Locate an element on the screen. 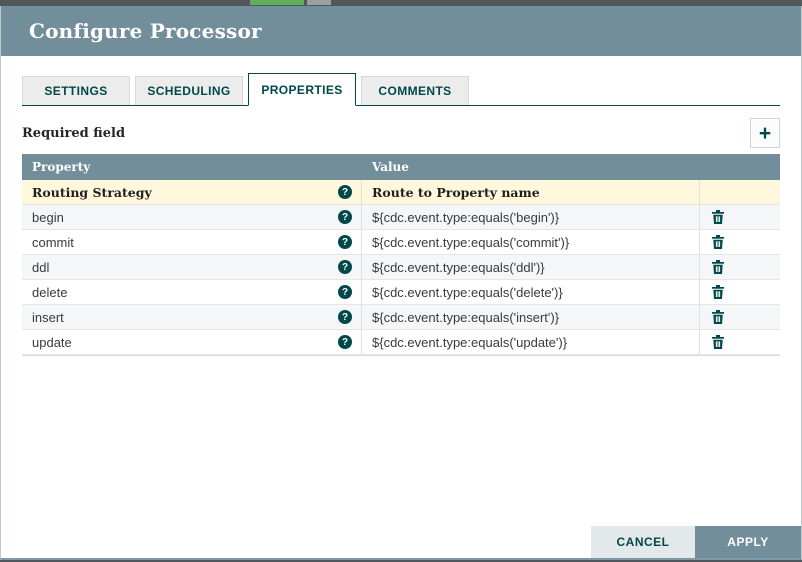  tab-comments: COMMENTS is located at coordinates (415, 90).